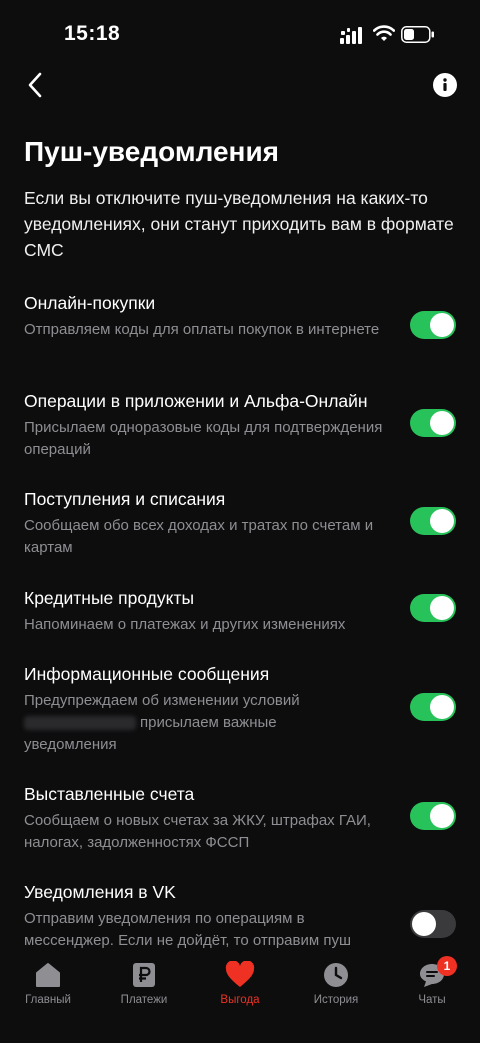 This screenshot has width=480, height=1043. Describe the element at coordinates (196, 401) in the screenshot. I see `setting-title: Операции в приложении и Альфа-Онлайн` at that location.